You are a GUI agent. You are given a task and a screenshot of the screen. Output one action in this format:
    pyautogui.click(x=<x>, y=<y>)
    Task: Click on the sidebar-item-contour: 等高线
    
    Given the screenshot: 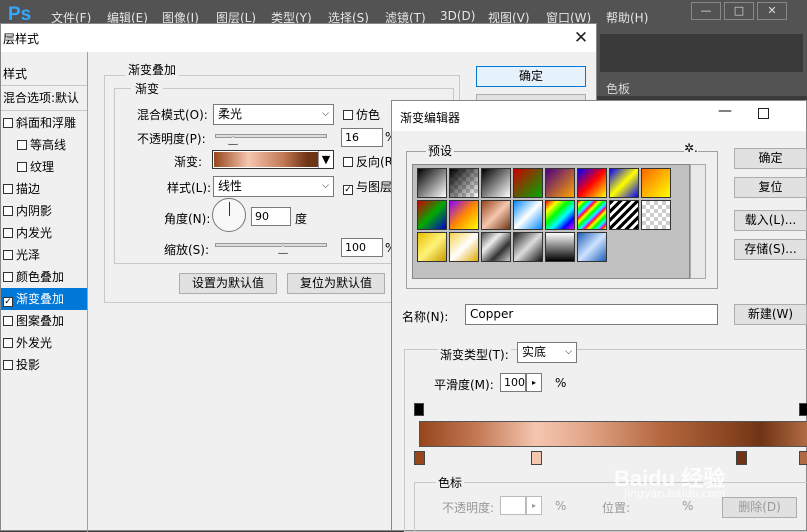 What is the action you would take?
    pyautogui.click(x=44, y=145)
    